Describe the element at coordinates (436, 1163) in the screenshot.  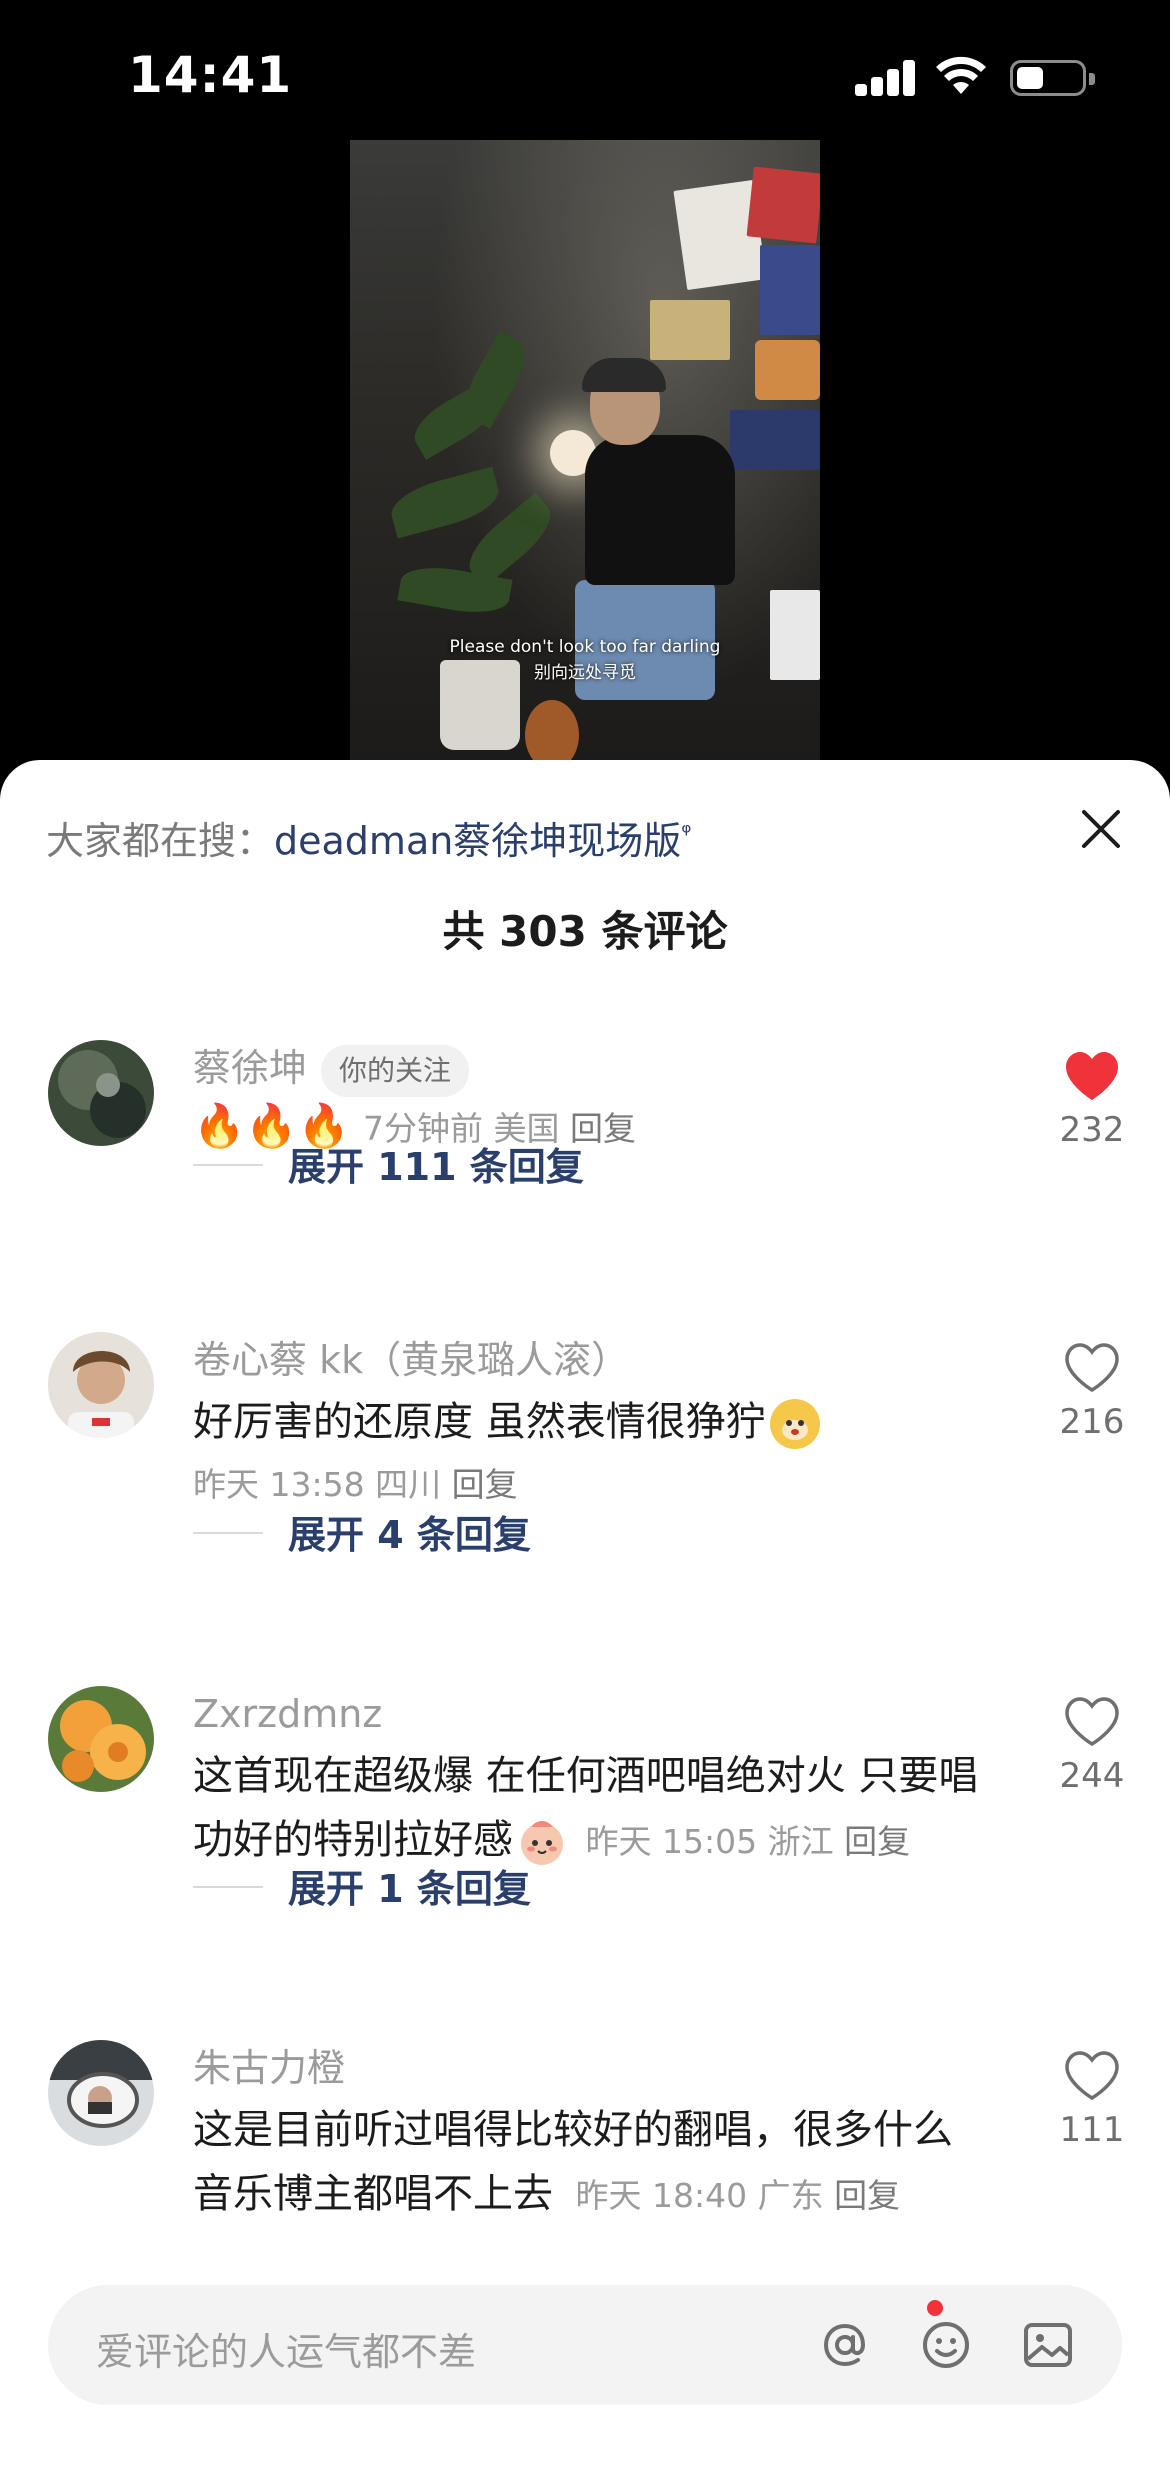
I see `expand-replies-button: 展开 111 条回复` at that location.